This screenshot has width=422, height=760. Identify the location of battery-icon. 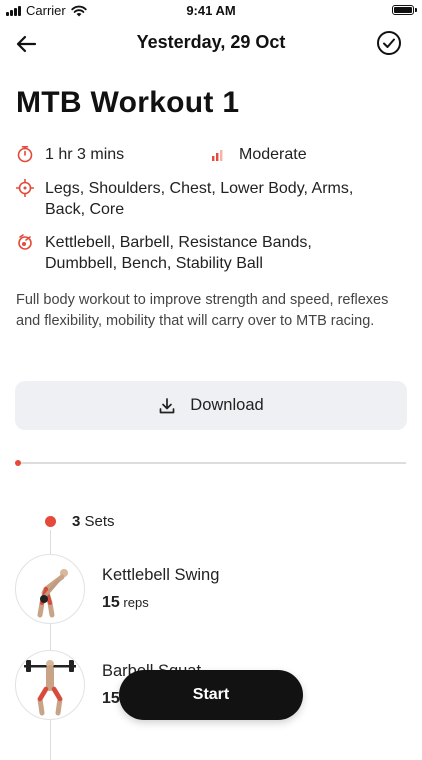
(404, 10).